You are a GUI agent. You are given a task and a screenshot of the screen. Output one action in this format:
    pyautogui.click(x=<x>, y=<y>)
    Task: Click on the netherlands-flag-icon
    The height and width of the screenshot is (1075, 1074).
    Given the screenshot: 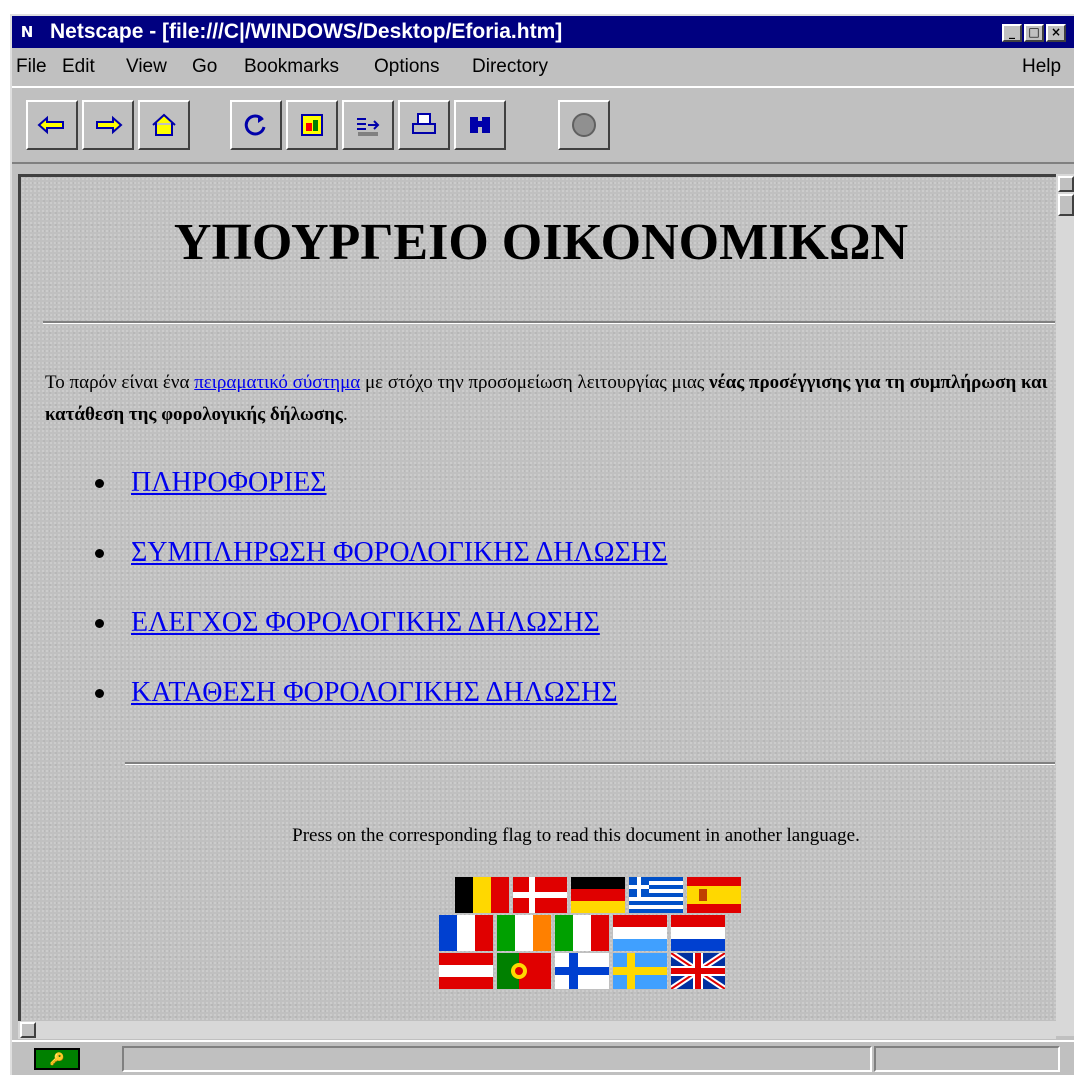 What is the action you would take?
    pyautogui.click(x=698, y=933)
    